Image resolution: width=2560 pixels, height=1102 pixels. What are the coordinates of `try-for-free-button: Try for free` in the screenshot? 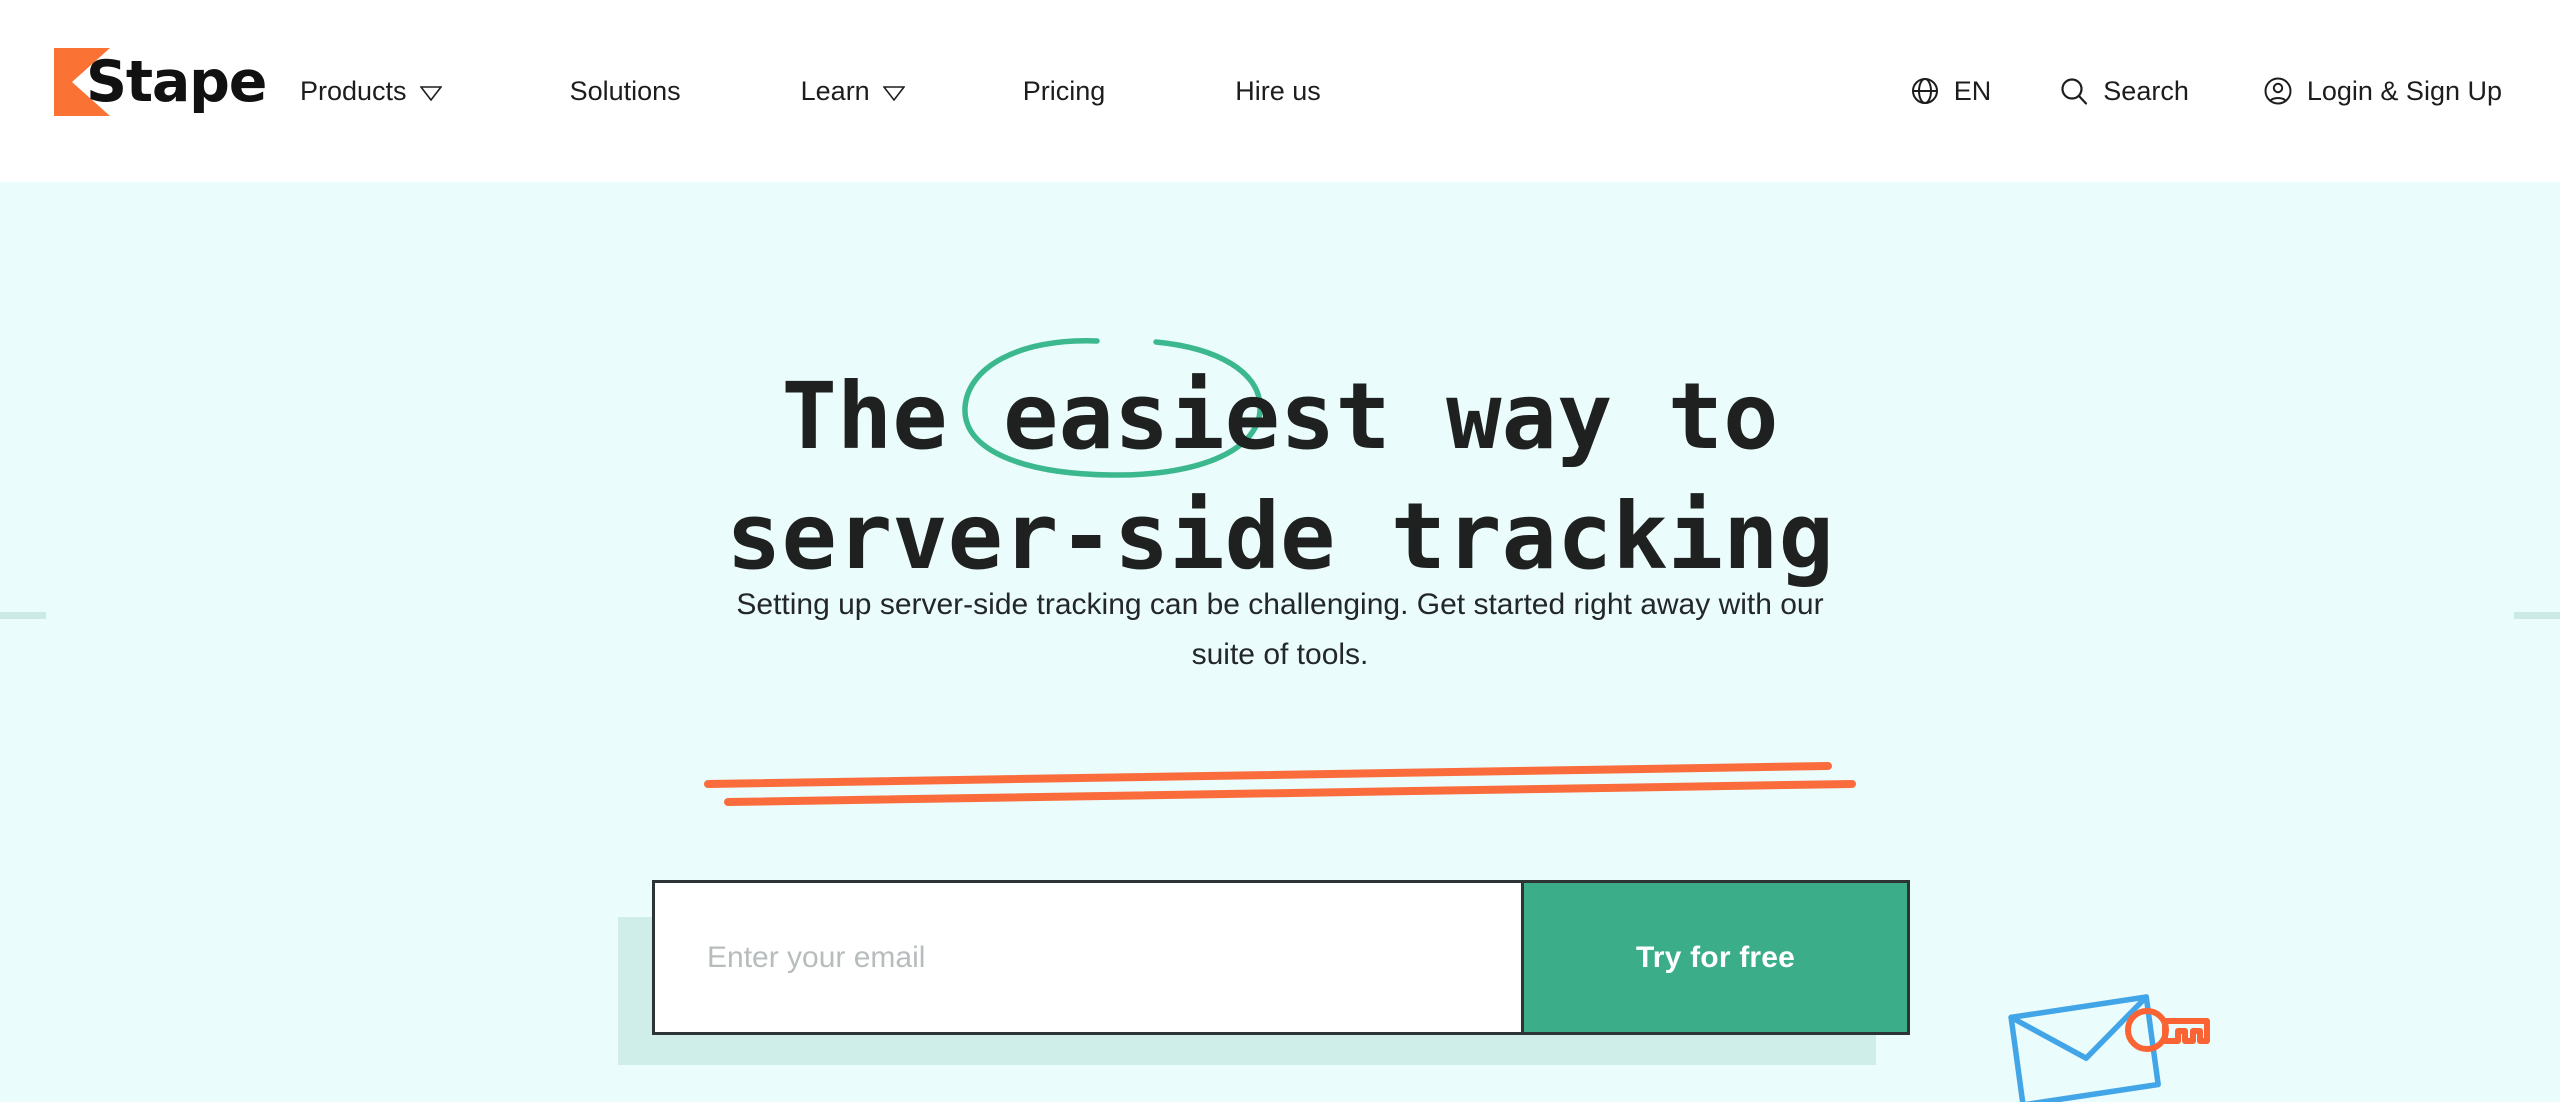 It's located at (1714, 957).